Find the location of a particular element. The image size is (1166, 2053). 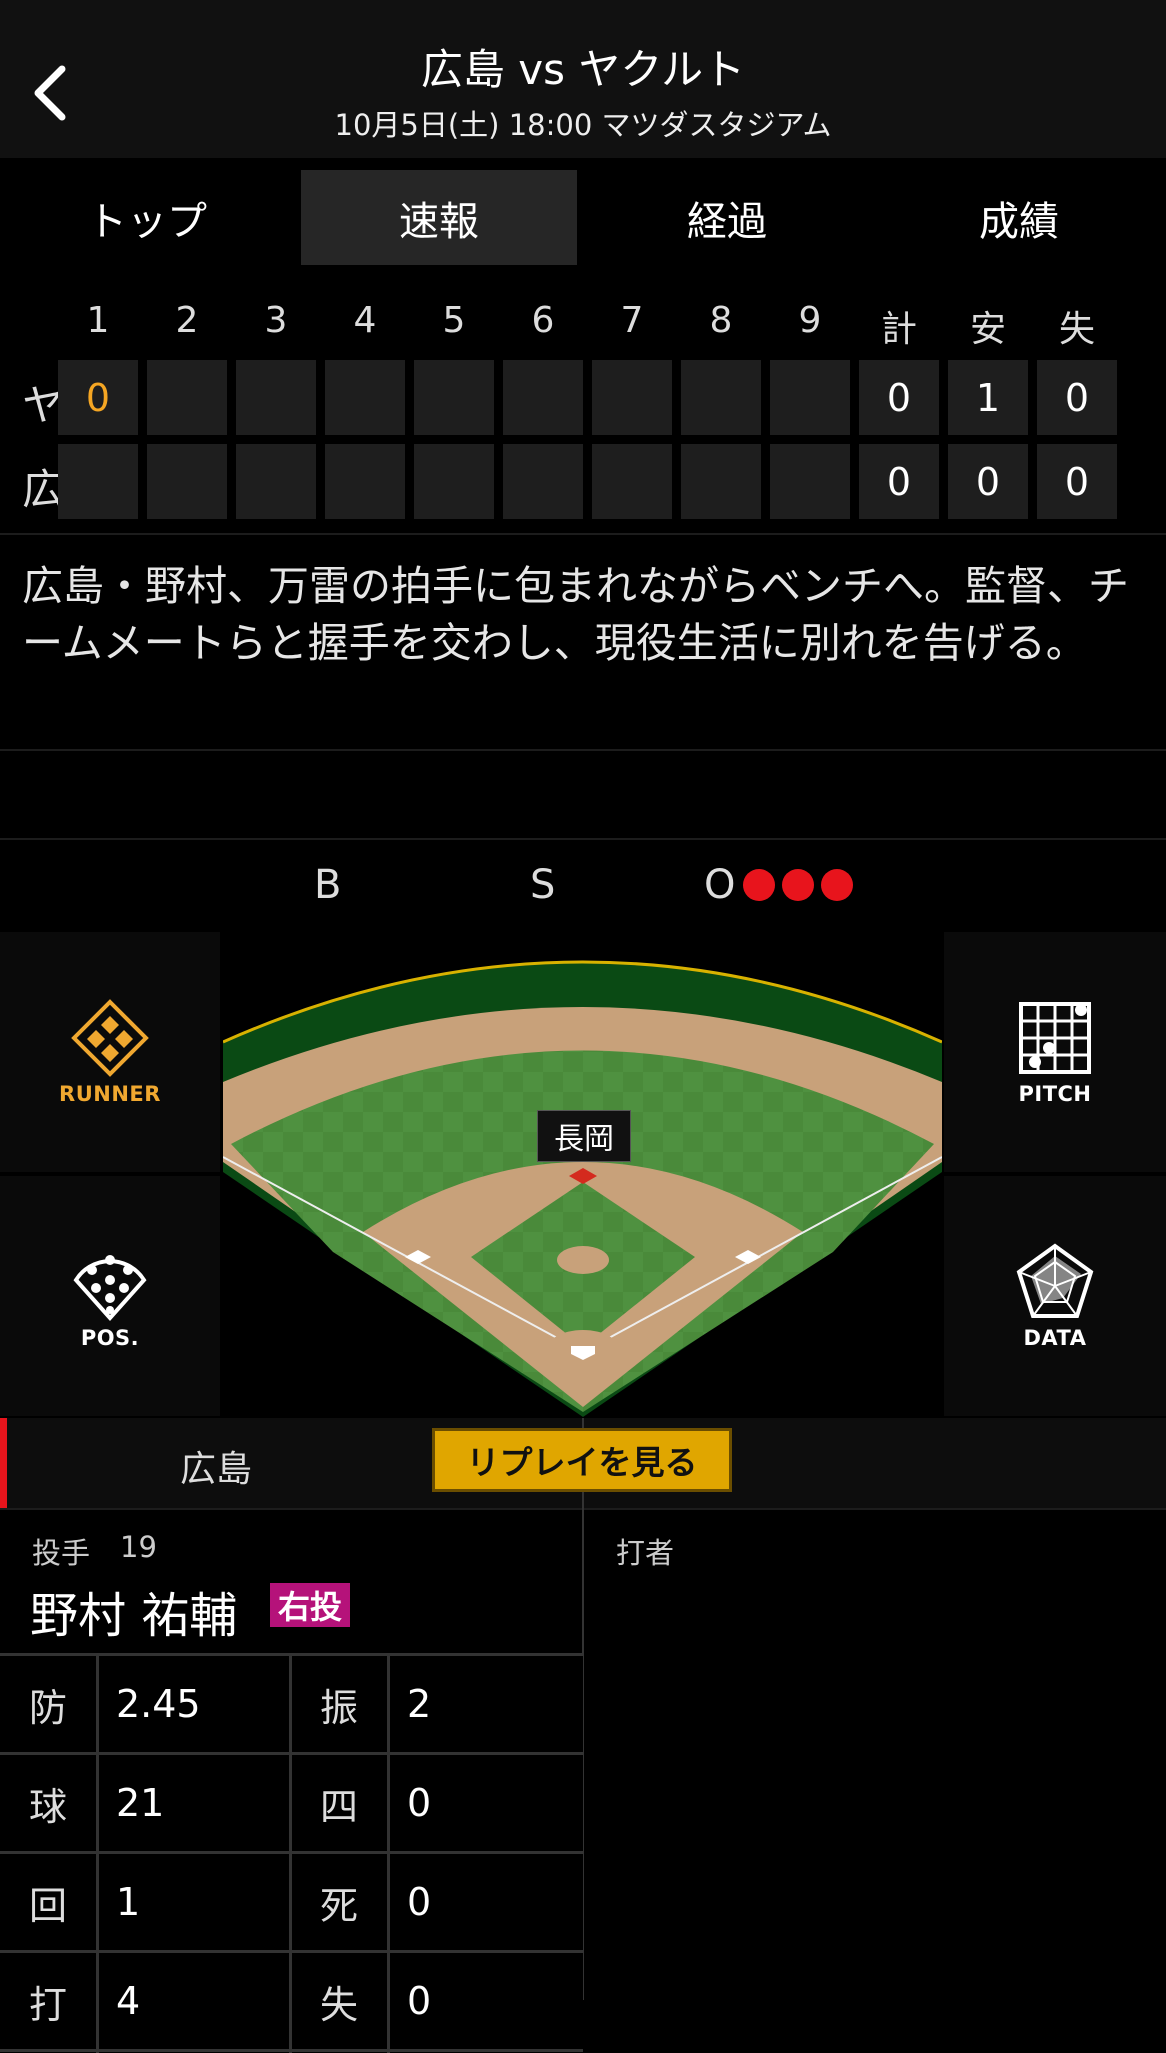

inning-header: 4 is located at coordinates (365, 320).